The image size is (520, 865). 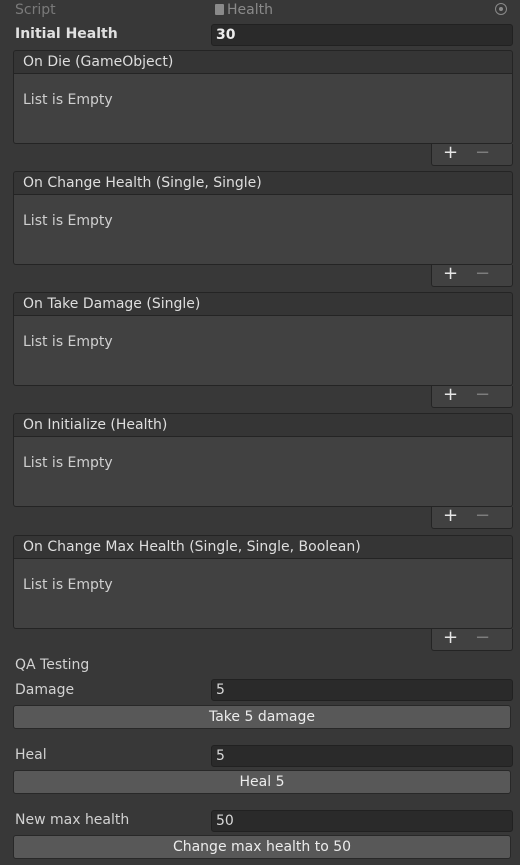 I want to click on heal-field: 5, so click(x=362, y=756).